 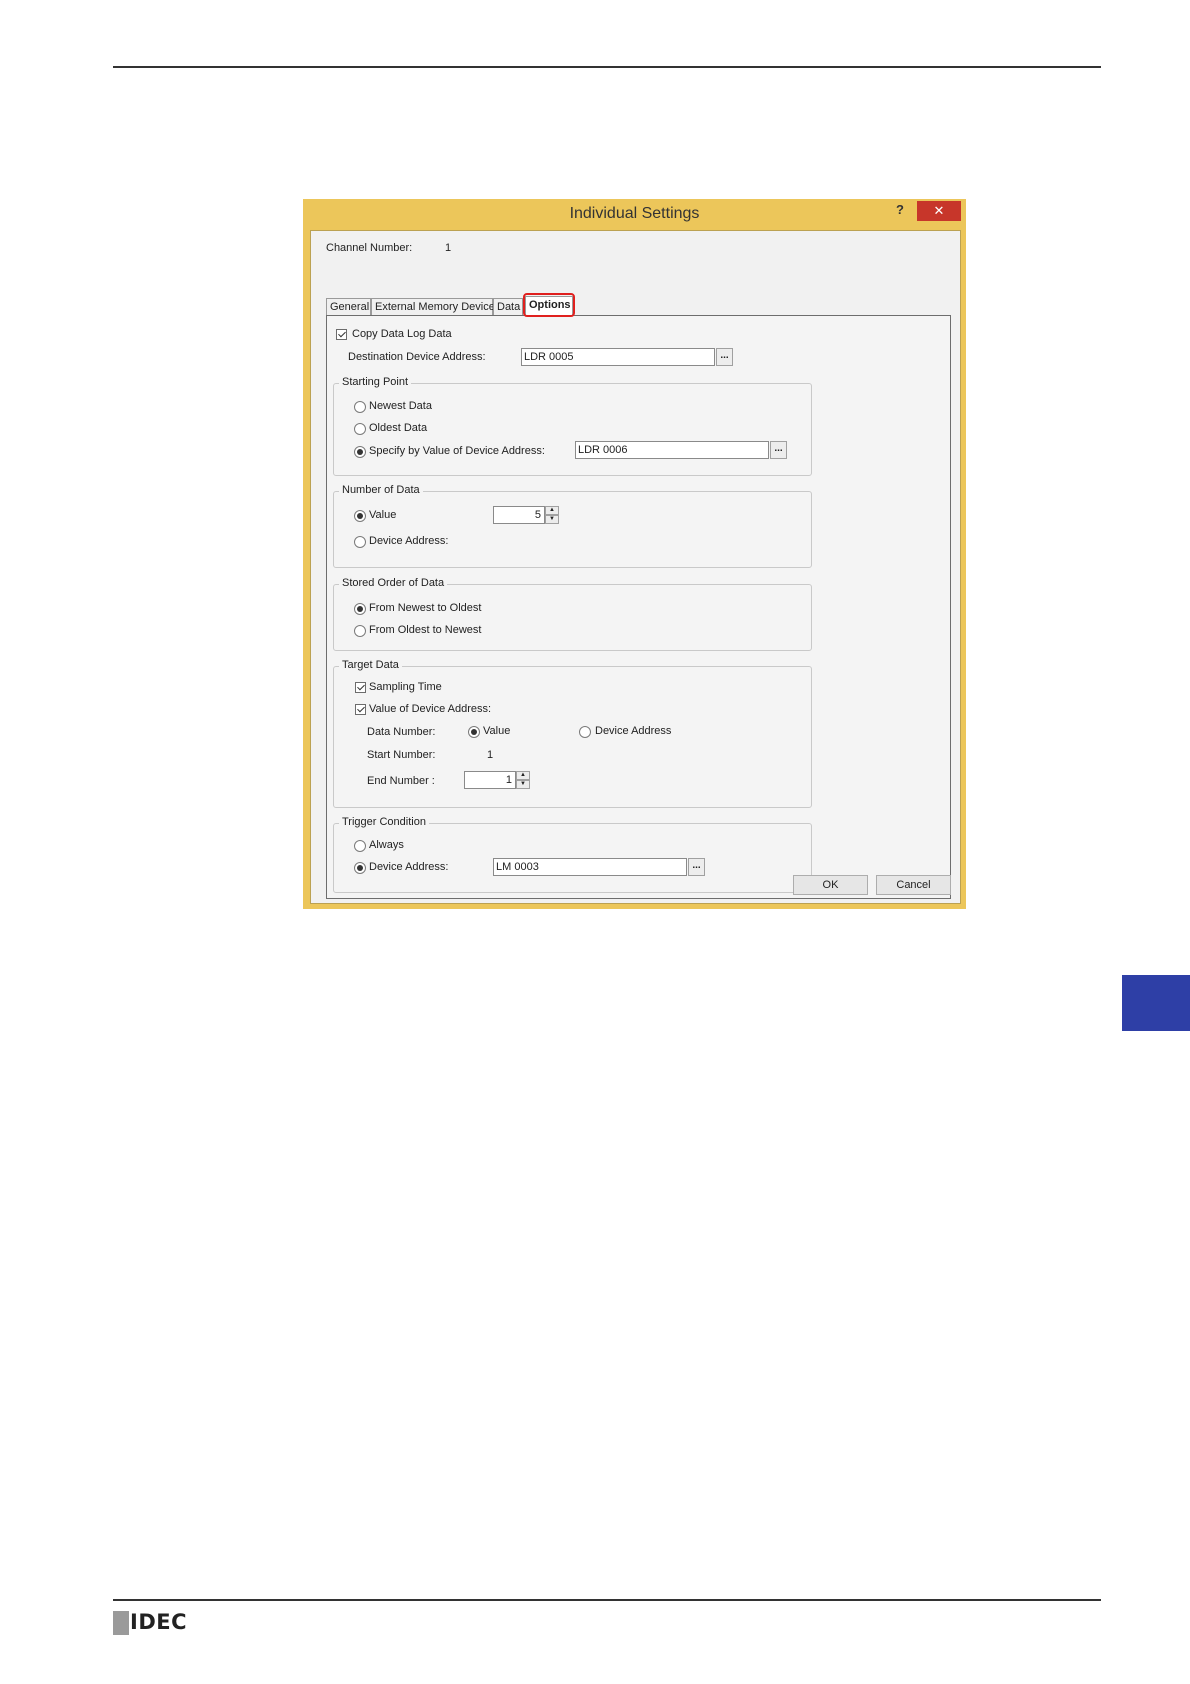 What do you see at coordinates (425, 608) in the screenshot?
I see `newest-to-oldest-label: From Newest to Oldest` at bounding box center [425, 608].